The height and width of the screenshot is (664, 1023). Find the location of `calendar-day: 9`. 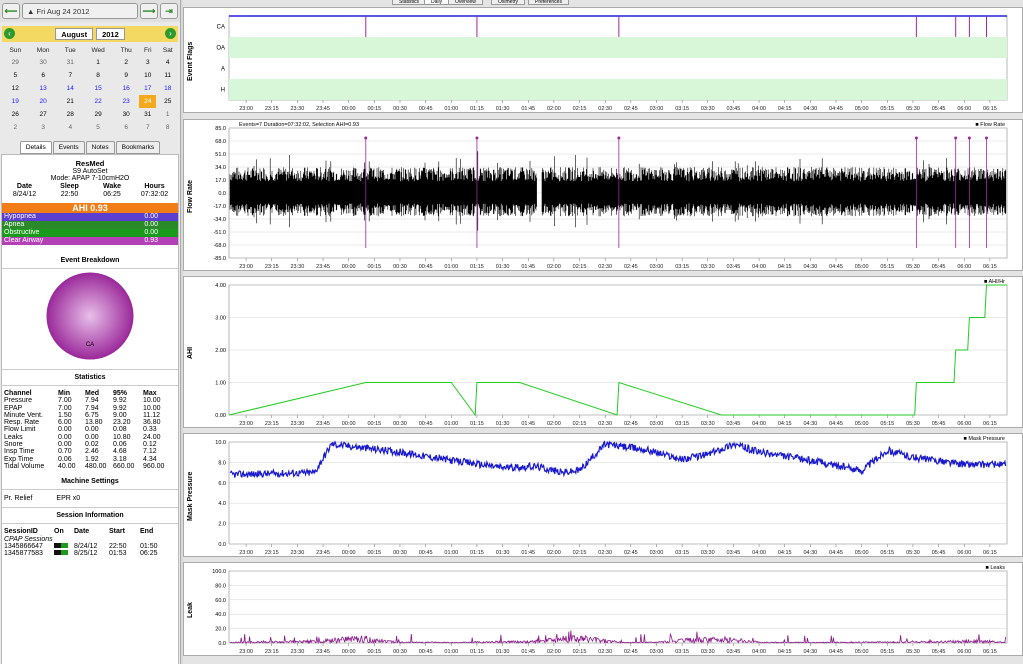

calendar-day: 9 is located at coordinates (126, 75).